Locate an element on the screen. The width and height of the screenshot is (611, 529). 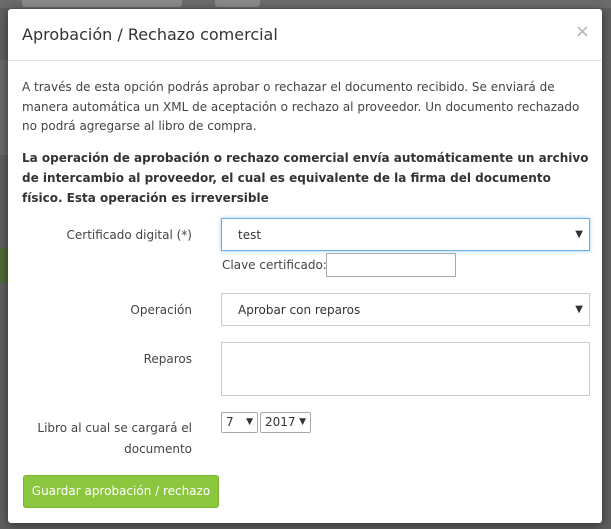
libro-month-select: 7 ▼ is located at coordinates (239, 422).